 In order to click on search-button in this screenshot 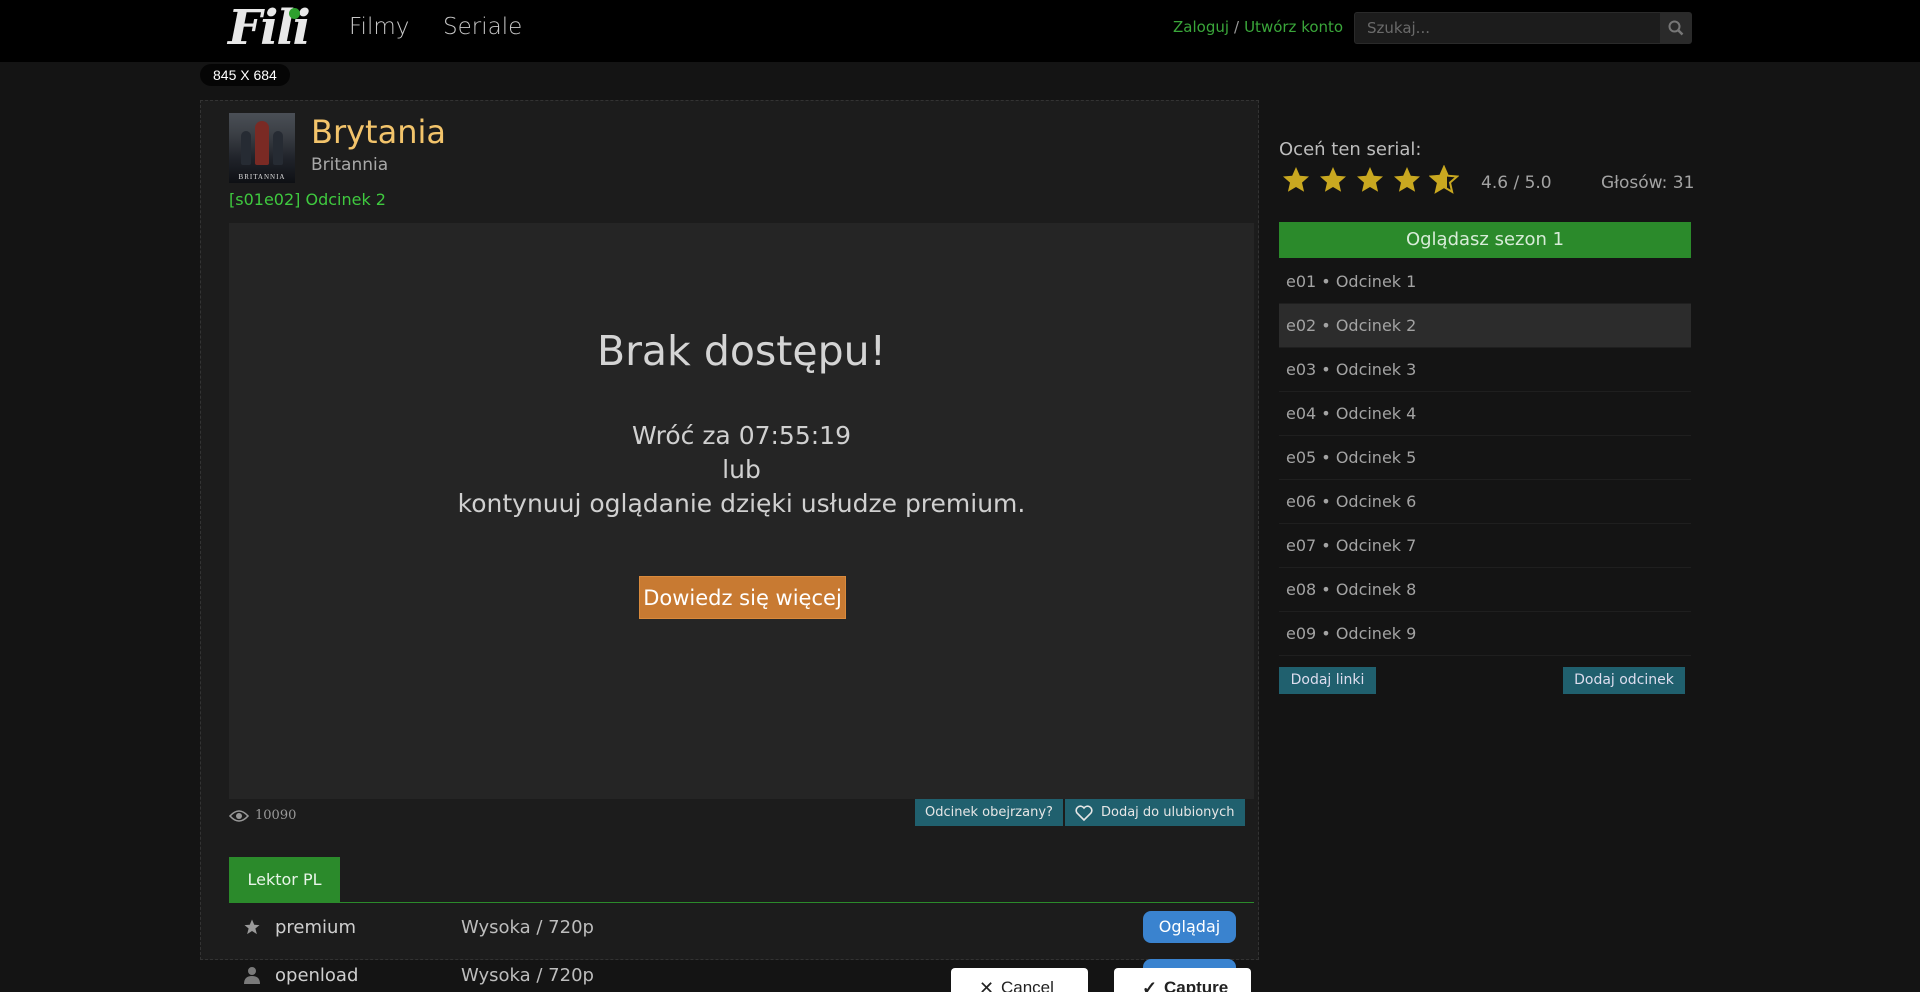, I will do `click(1675, 28)`.